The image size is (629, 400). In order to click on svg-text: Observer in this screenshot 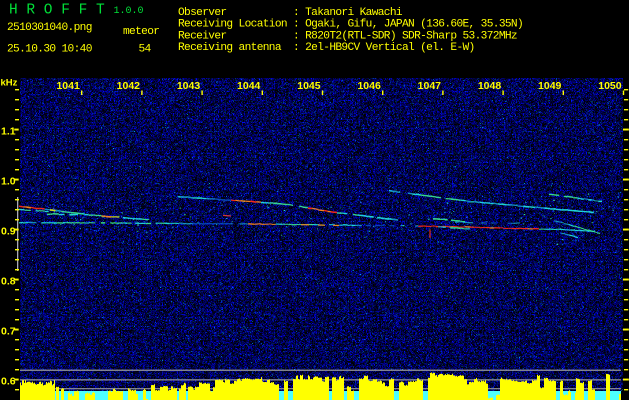, I will do `click(202, 13)`.